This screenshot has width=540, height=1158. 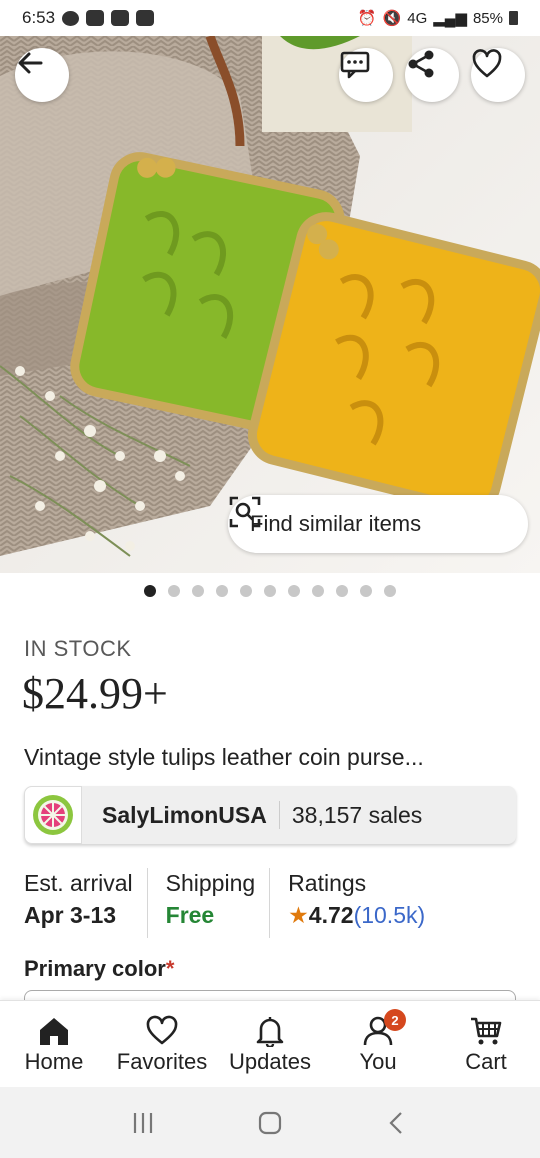 I want to click on mute-icon: 🔇, so click(x=392, y=18).